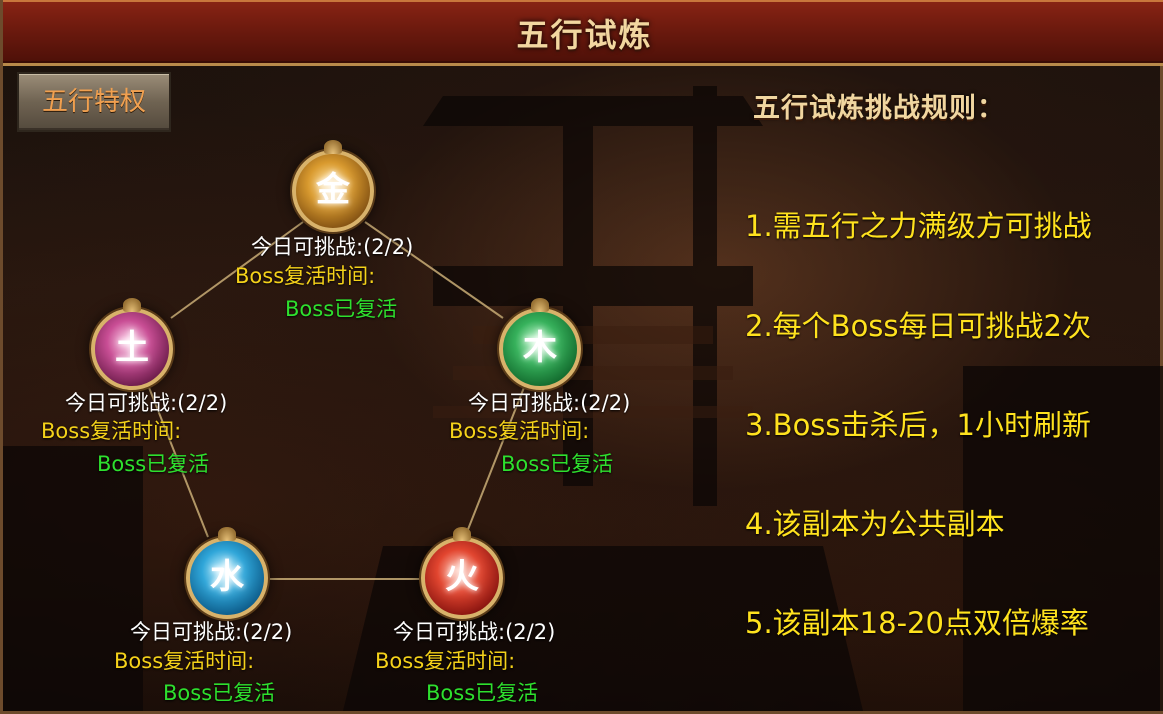 The width and height of the screenshot is (1163, 714). Describe the element at coordinates (519, 431) in the screenshot. I see `wood-revive-label: Boss复活时间:` at that location.